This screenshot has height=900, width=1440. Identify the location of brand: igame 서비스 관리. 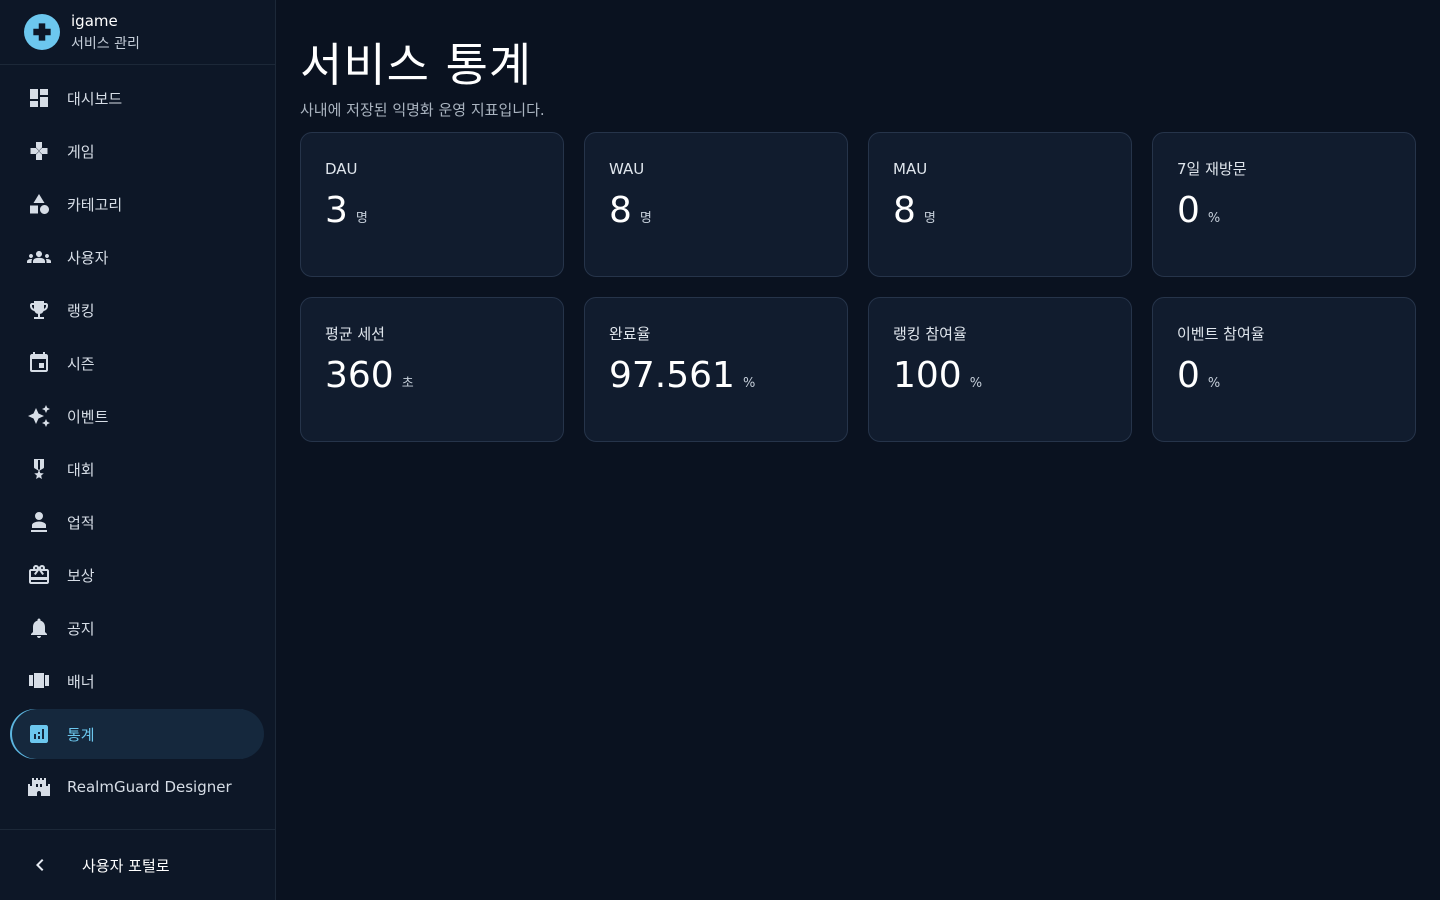
(137, 32).